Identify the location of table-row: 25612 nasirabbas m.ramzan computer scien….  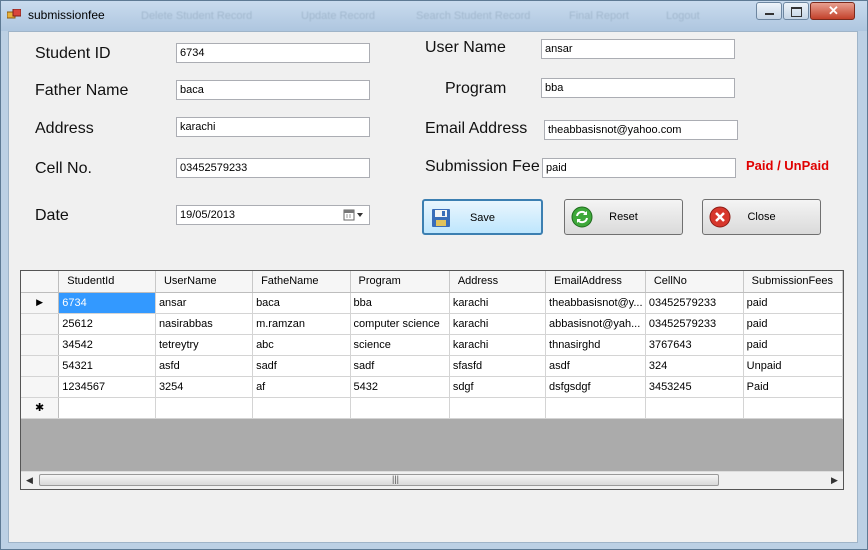
(432, 324).